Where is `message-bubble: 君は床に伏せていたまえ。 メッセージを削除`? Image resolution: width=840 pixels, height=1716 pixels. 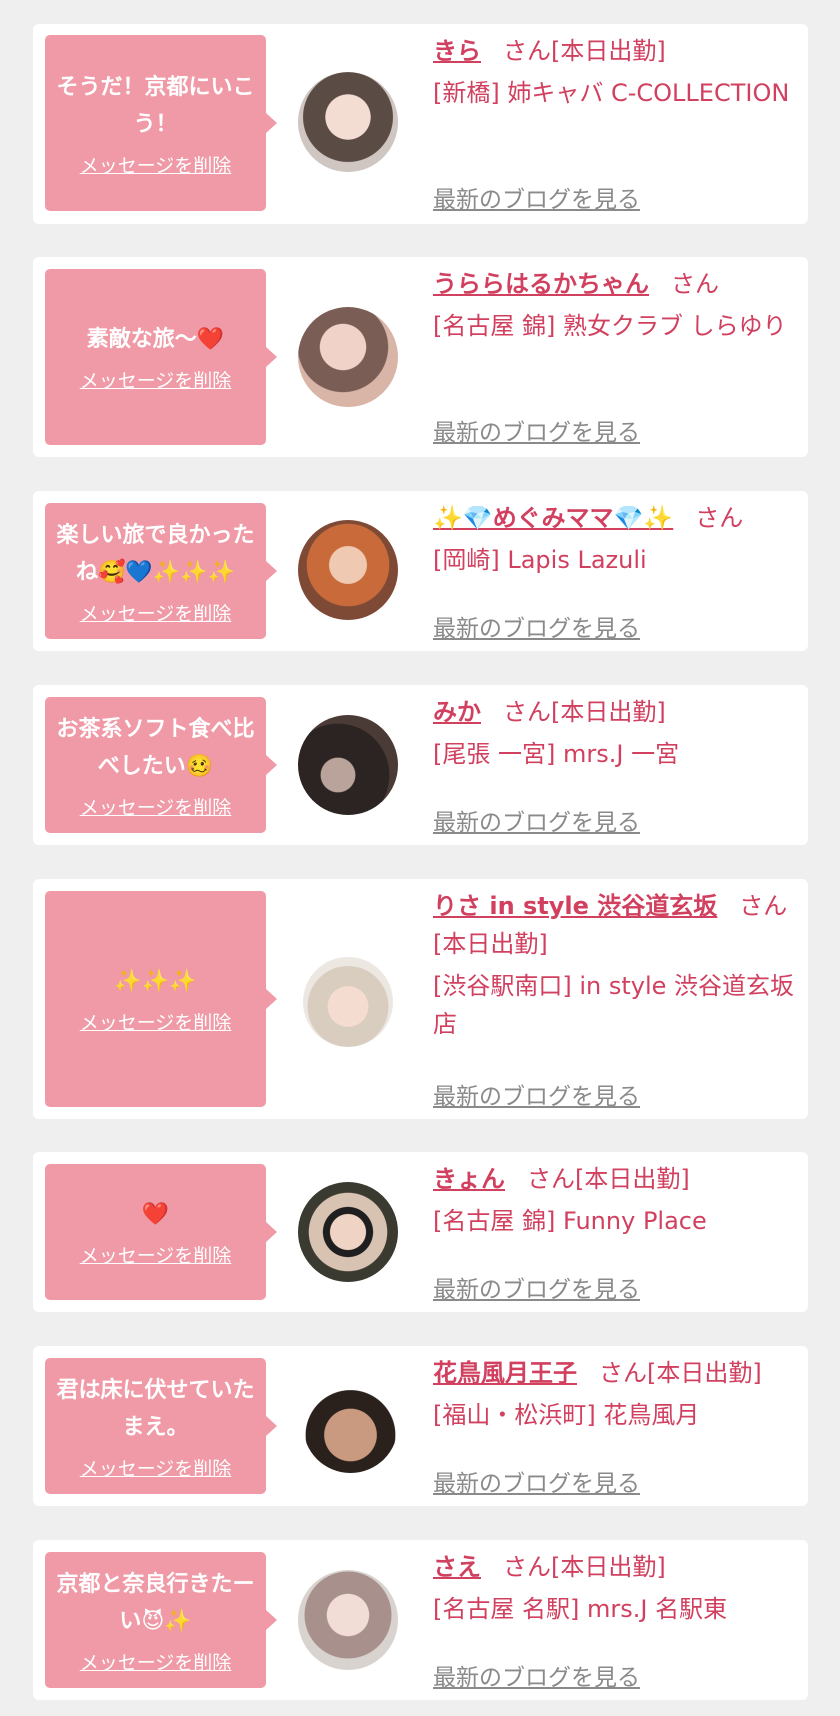 message-bubble: 君は床に伏せていたまえ。 メッセージを削除 is located at coordinates (155, 1426).